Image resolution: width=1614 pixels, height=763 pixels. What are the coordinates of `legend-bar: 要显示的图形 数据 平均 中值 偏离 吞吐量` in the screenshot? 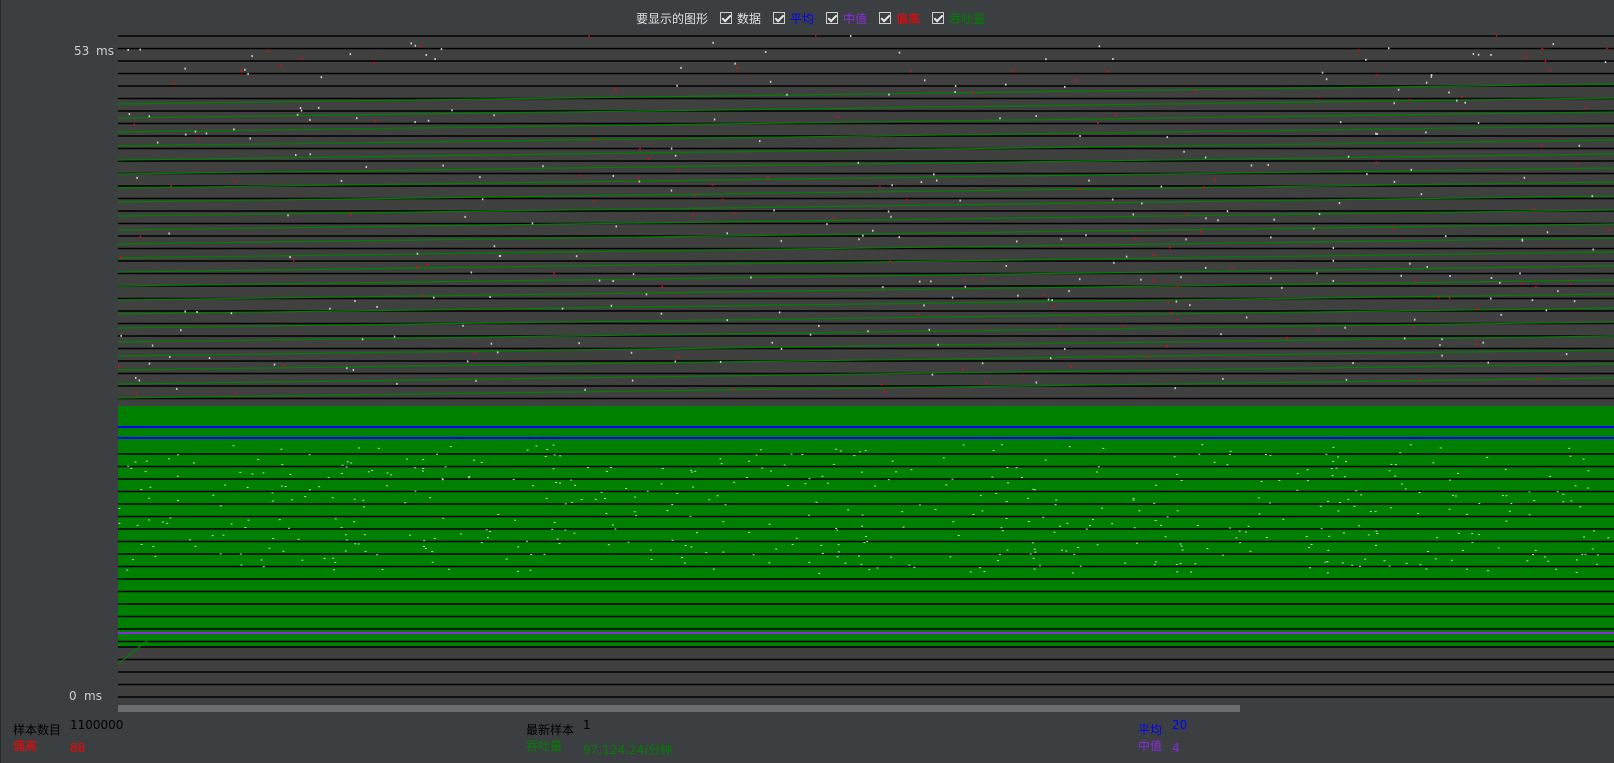 It's located at (813, 18).